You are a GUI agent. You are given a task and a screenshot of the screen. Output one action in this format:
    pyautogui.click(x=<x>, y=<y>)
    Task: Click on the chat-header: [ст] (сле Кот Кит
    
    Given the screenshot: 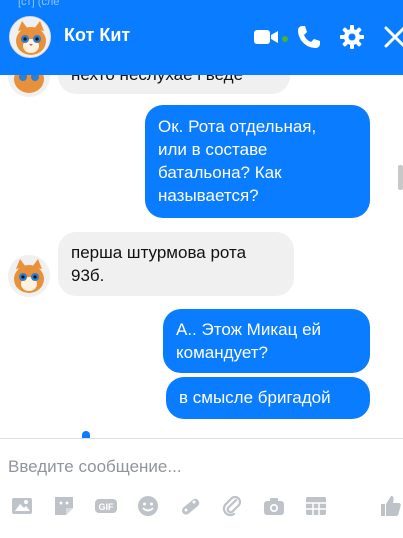 What is the action you would take?
    pyautogui.click(x=201, y=37)
    